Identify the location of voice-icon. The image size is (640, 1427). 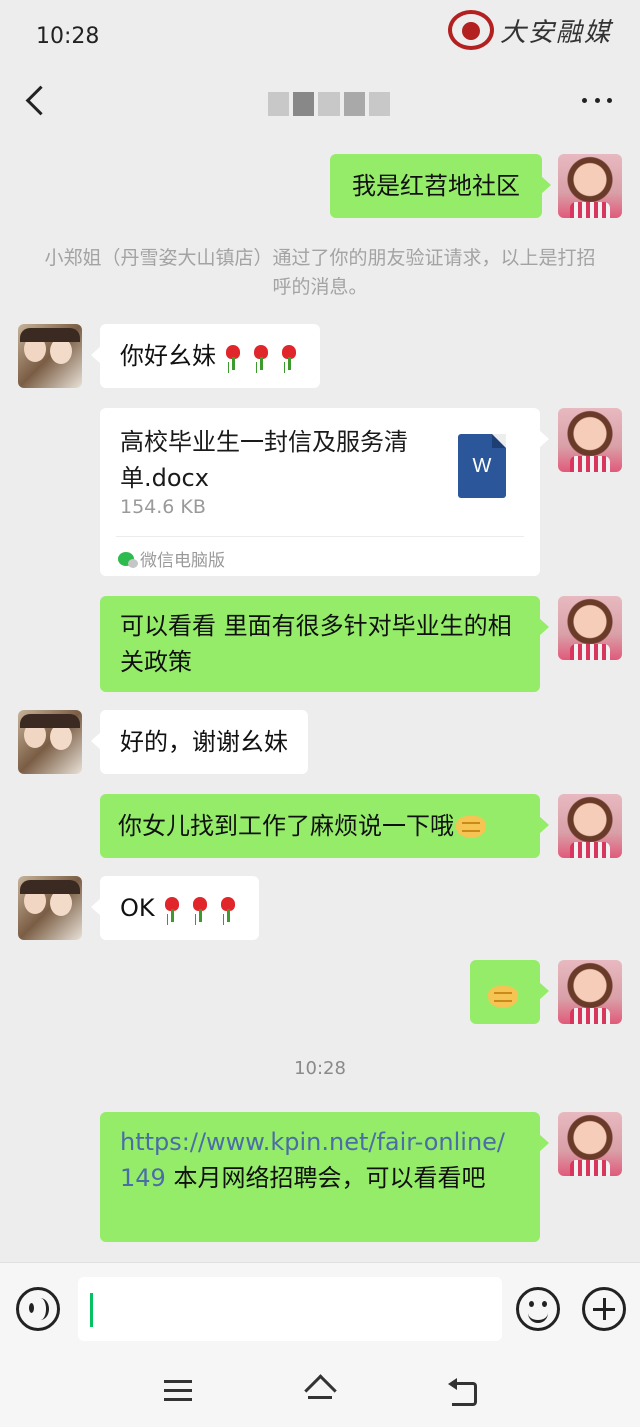
(38, 1309).